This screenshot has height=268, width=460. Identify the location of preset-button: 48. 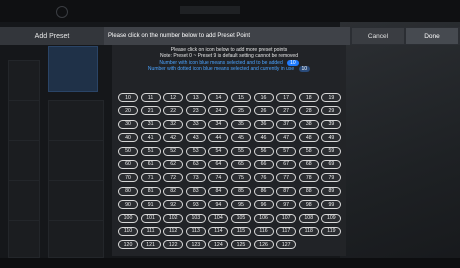
(308, 138).